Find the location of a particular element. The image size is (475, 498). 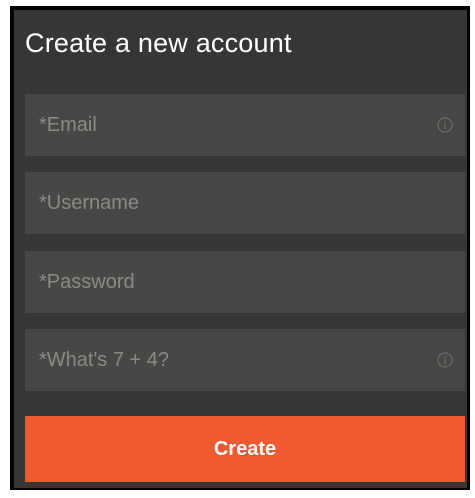

email-field is located at coordinates (245, 125).